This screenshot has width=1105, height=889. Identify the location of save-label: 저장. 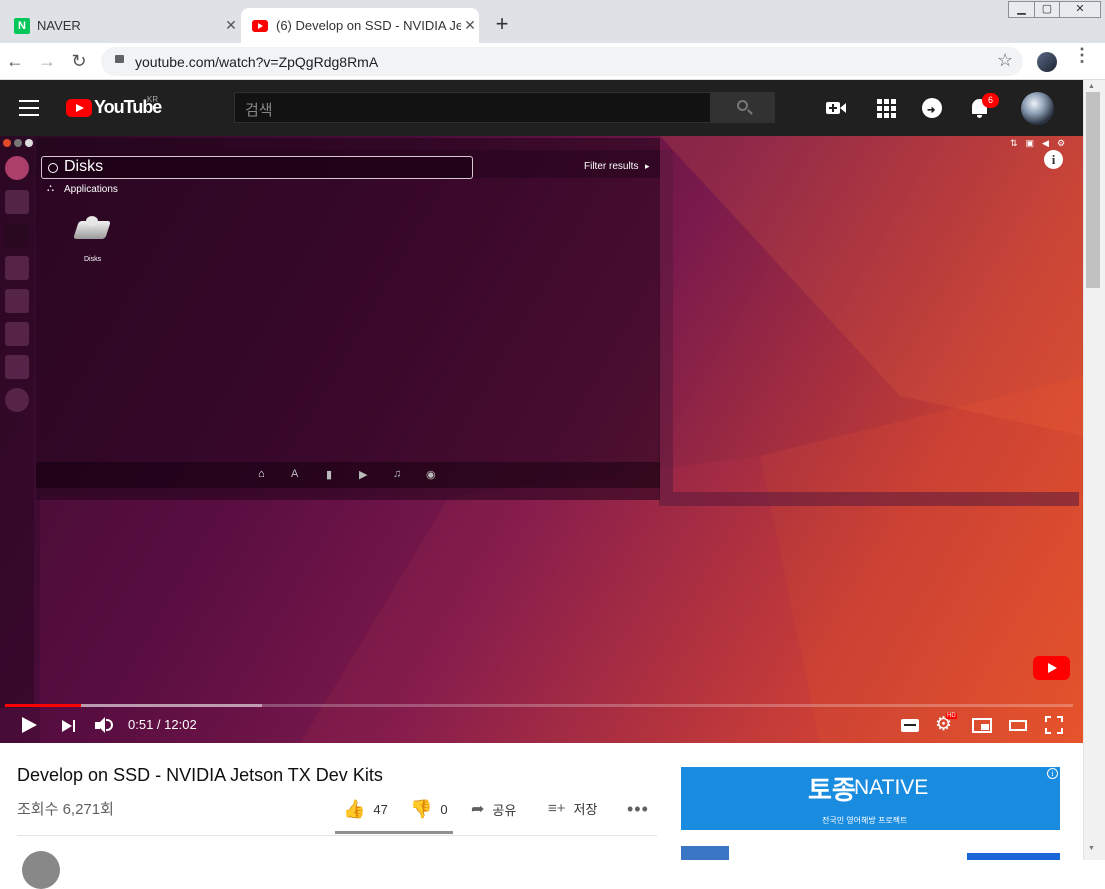
(585, 809).